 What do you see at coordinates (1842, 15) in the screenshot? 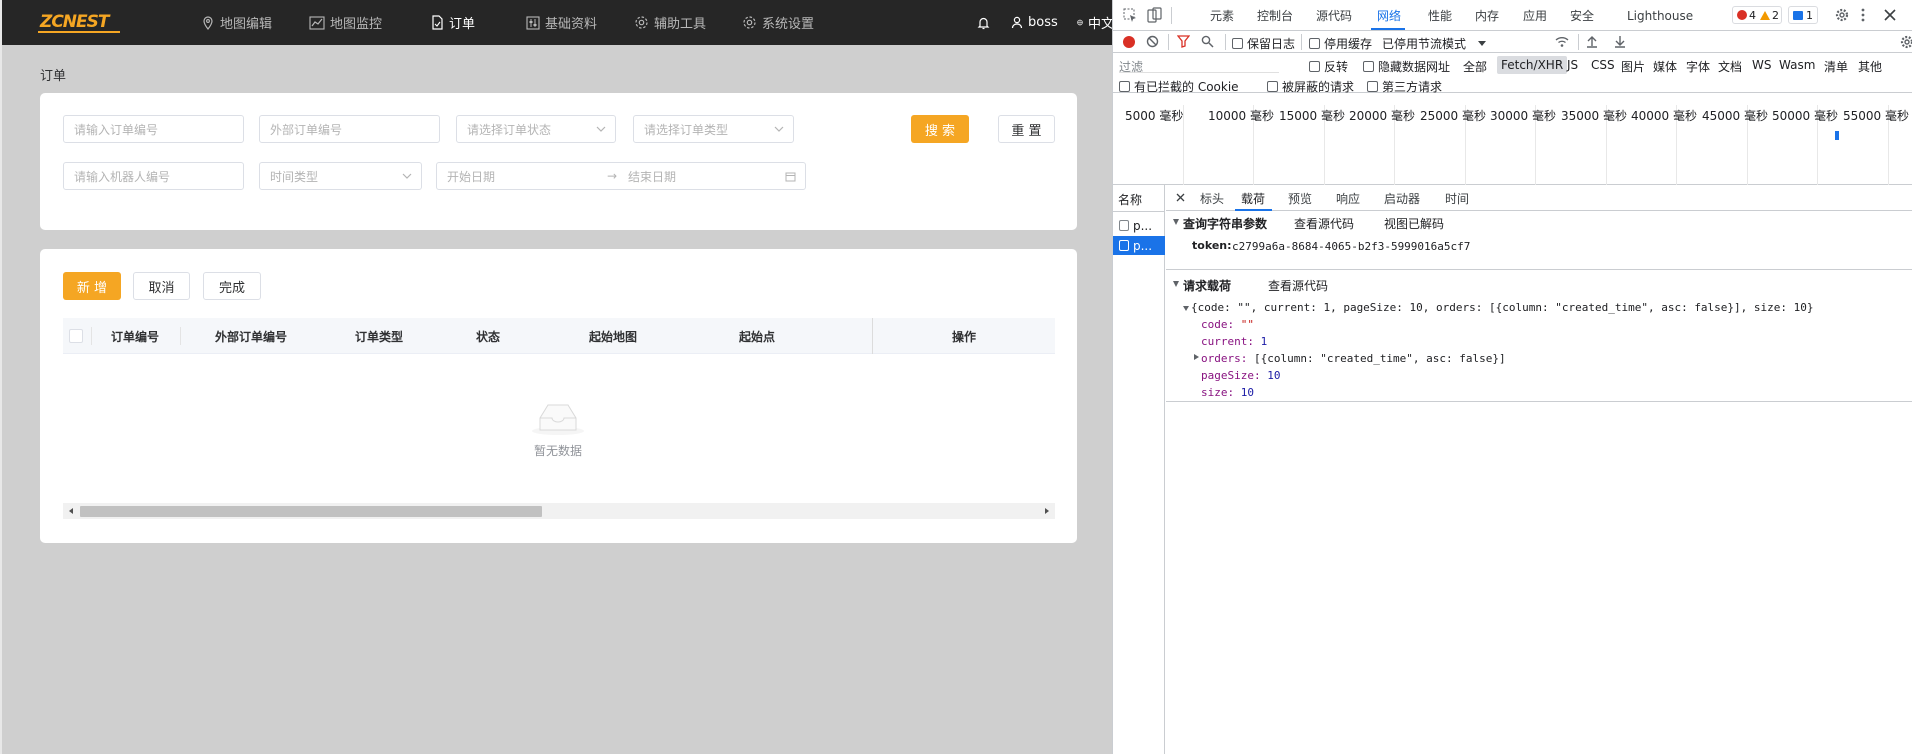
I see `settings-gear-icon` at bounding box center [1842, 15].